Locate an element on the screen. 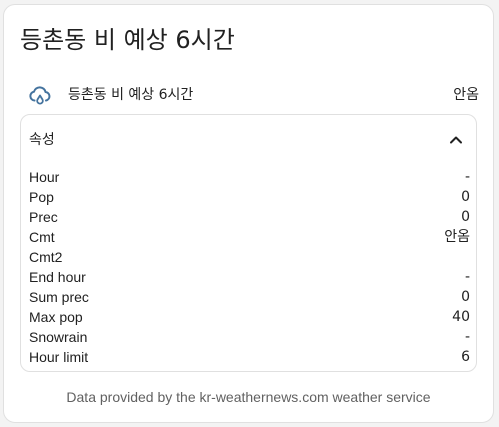  attribute-key: Hour is located at coordinates (44, 177).